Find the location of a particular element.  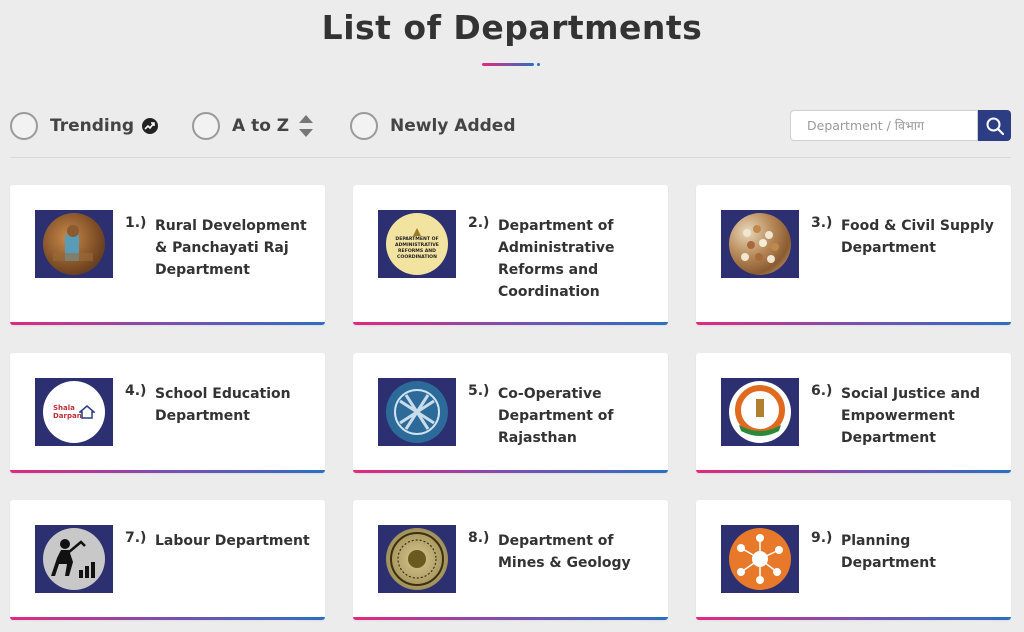

department-name: Co-Operative Department of Rajasthan is located at coordinates (578, 416).